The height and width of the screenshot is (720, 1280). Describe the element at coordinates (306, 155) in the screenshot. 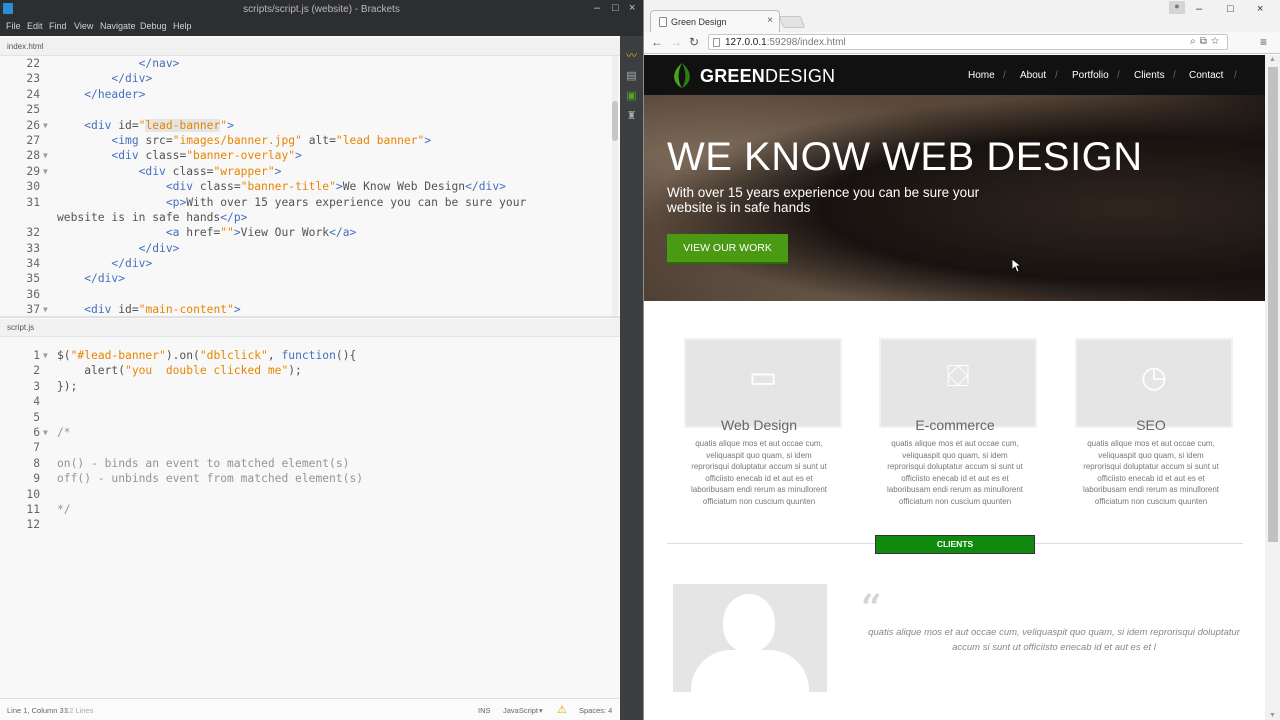

I see `html-line: 28 ▼ <div class="banner-overlay">` at that location.